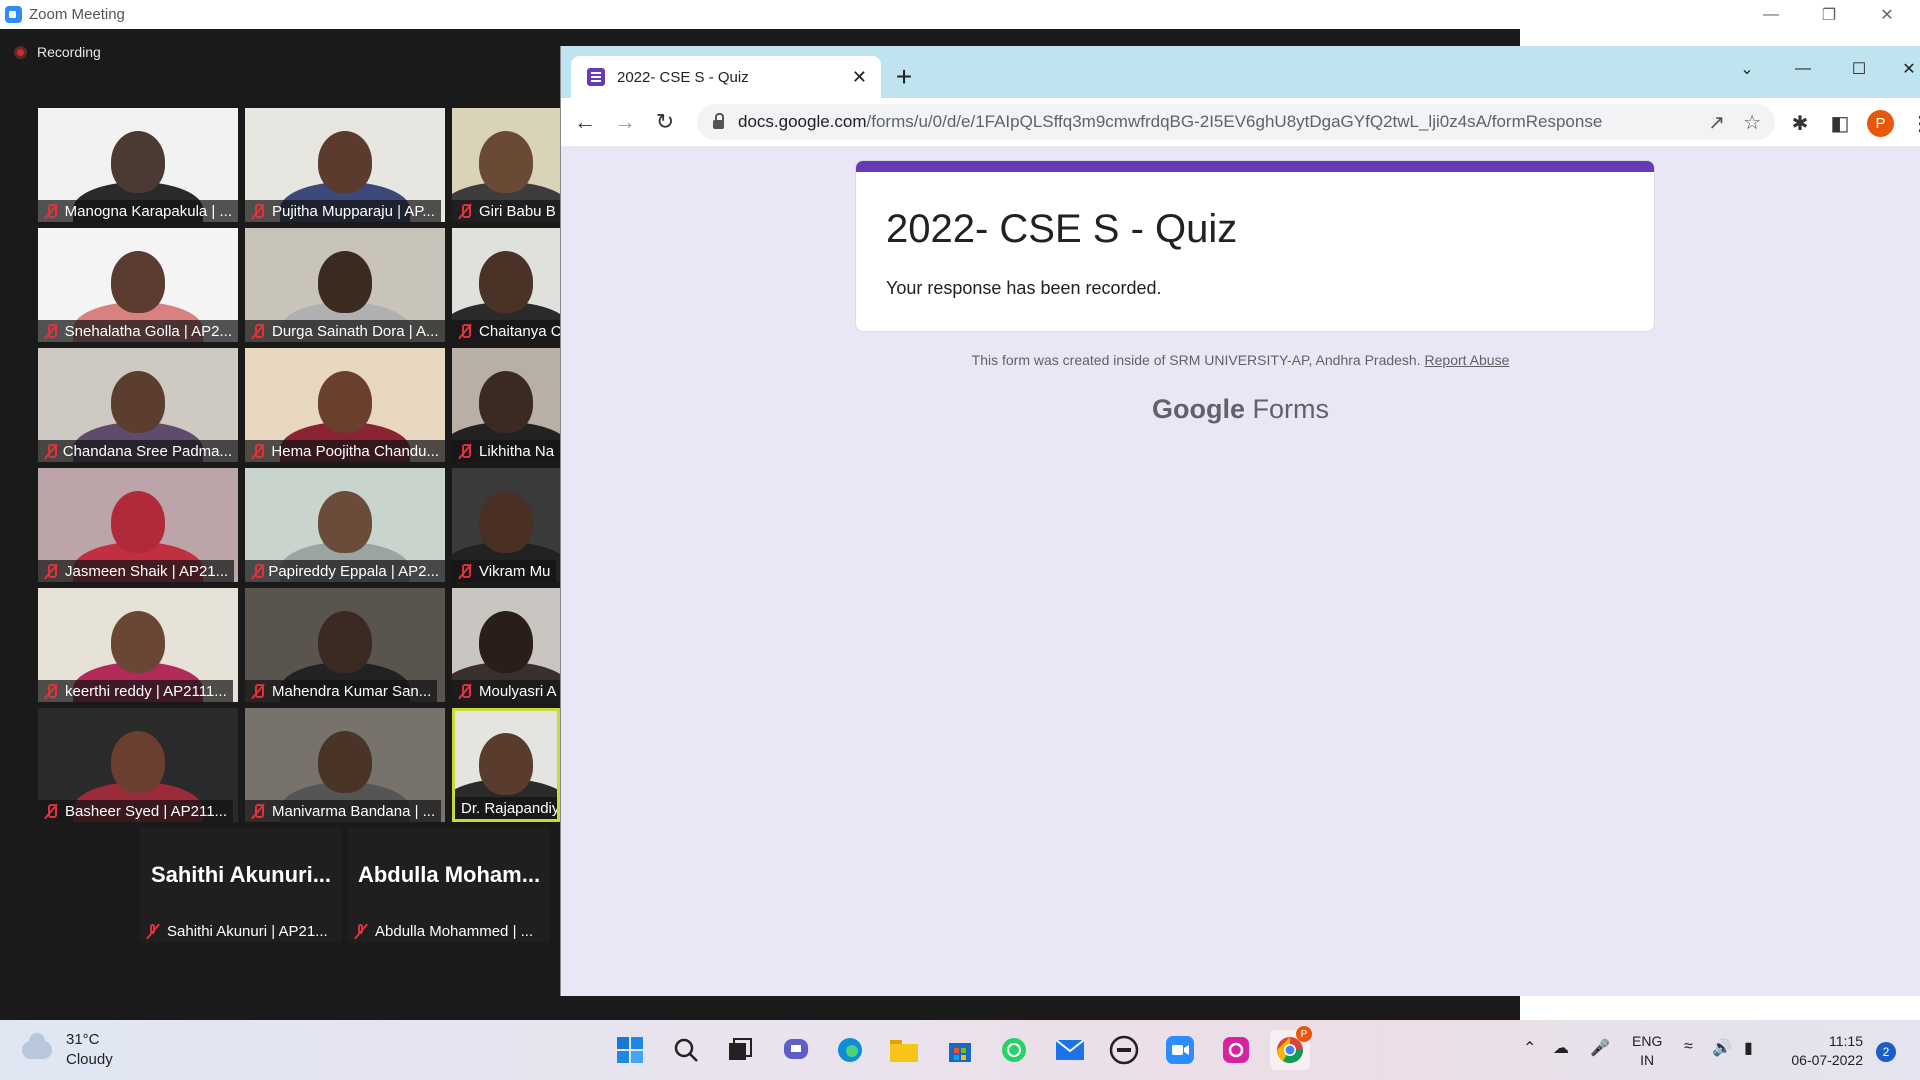 The height and width of the screenshot is (1080, 1920). I want to click on zoom-titlebar: Zoom Meeting — ❐ ✕, so click(960, 14).